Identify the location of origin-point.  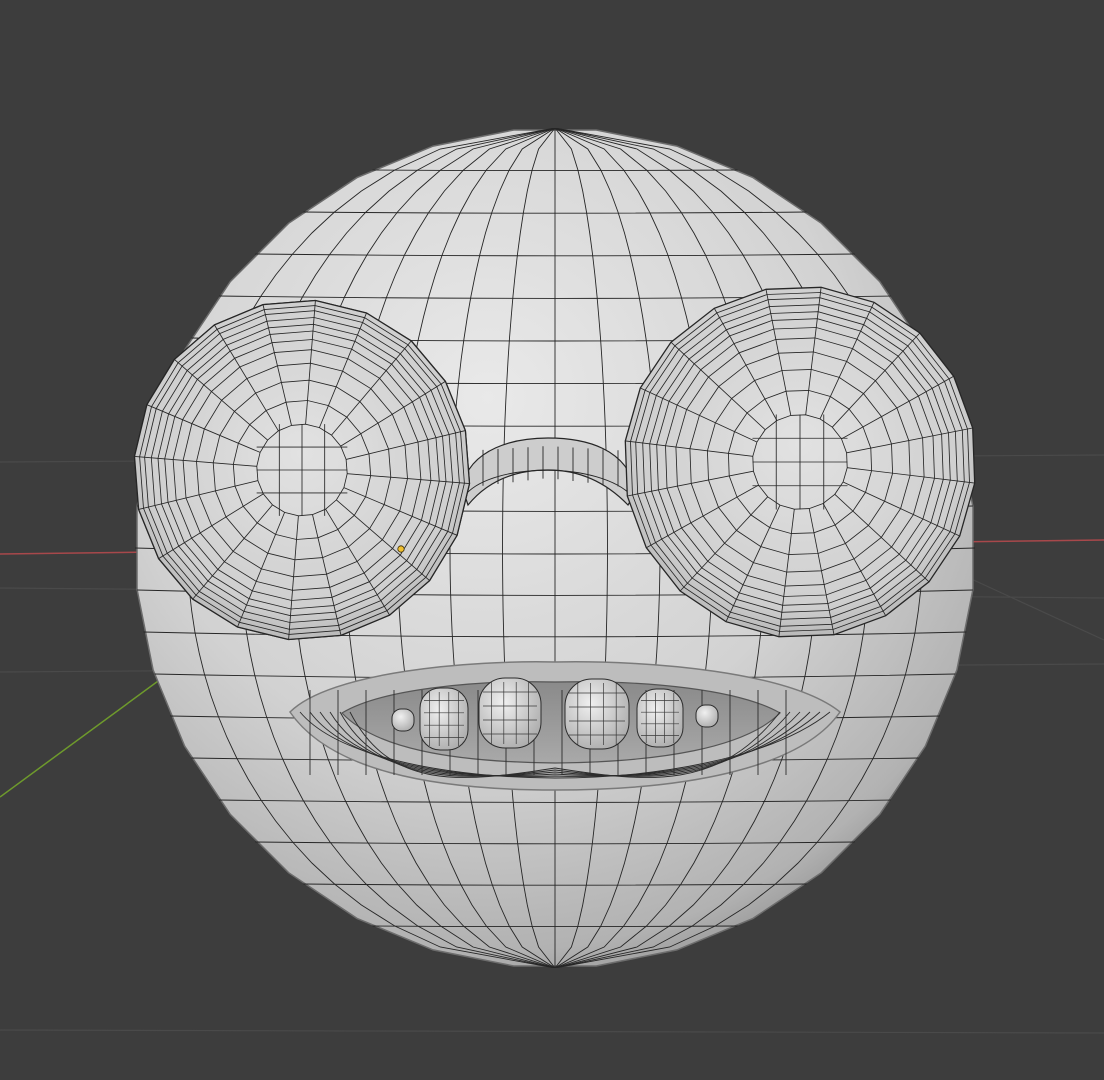
(401, 549).